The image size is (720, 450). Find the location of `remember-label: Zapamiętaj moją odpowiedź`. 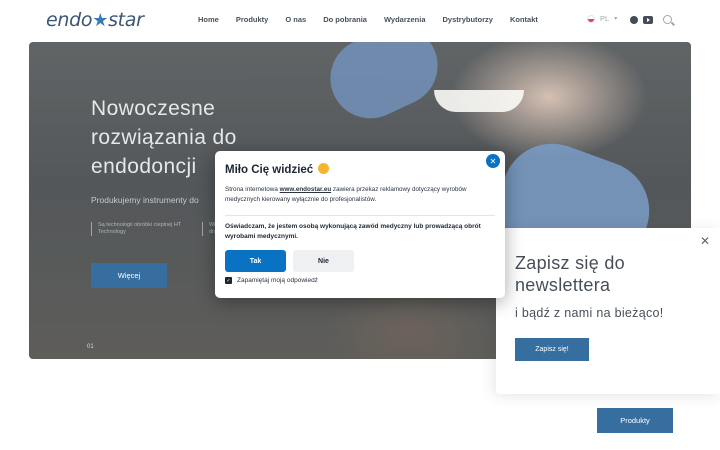

remember-label: Zapamiętaj moją odpowiedź is located at coordinates (277, 280).